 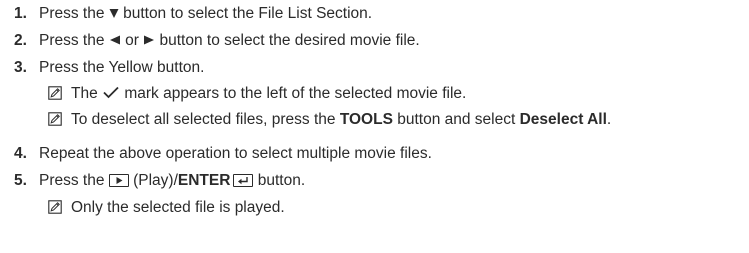 I want to click on left-triangle-icon, so click(x=114, y=40).